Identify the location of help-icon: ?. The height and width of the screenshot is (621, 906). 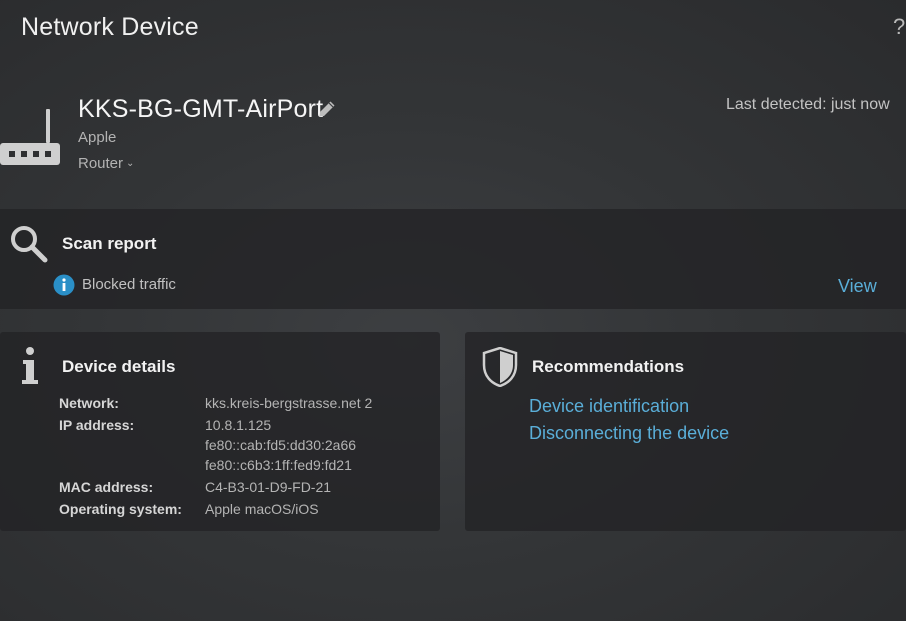
(899, 27).